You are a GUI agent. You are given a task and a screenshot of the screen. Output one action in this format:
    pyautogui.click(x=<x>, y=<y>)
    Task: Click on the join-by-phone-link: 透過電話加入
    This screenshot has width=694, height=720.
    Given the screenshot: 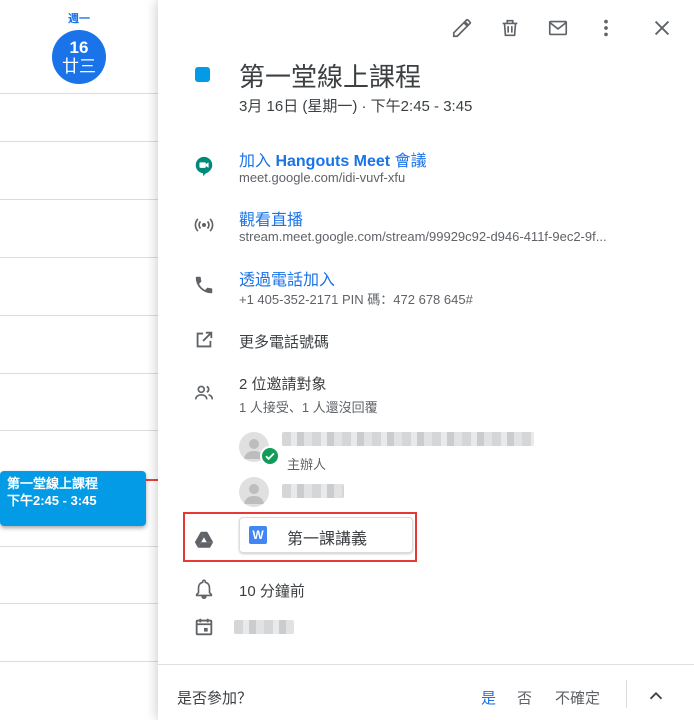 What is the action you would take?
    pyautogui.click(x=287, y=278)
    